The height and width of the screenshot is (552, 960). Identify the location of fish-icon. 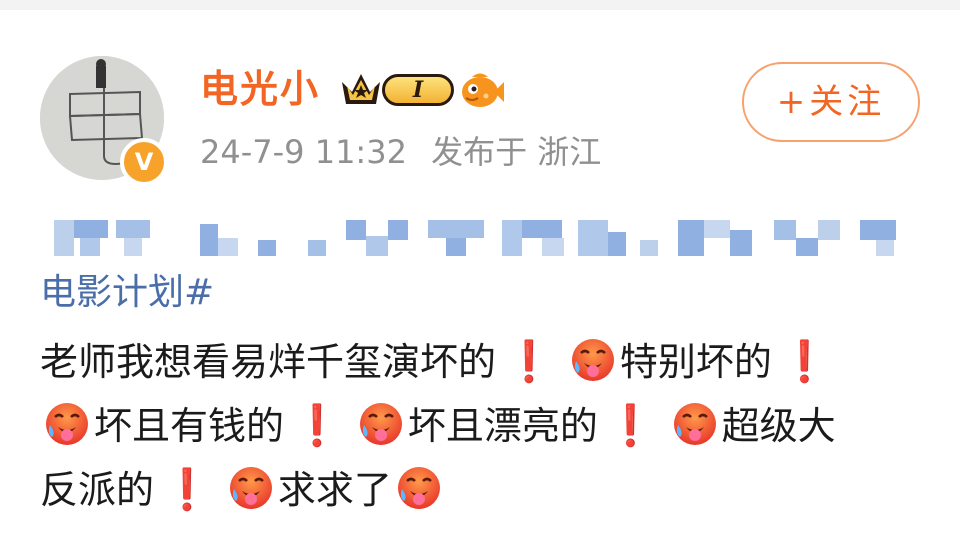
(483, 90).